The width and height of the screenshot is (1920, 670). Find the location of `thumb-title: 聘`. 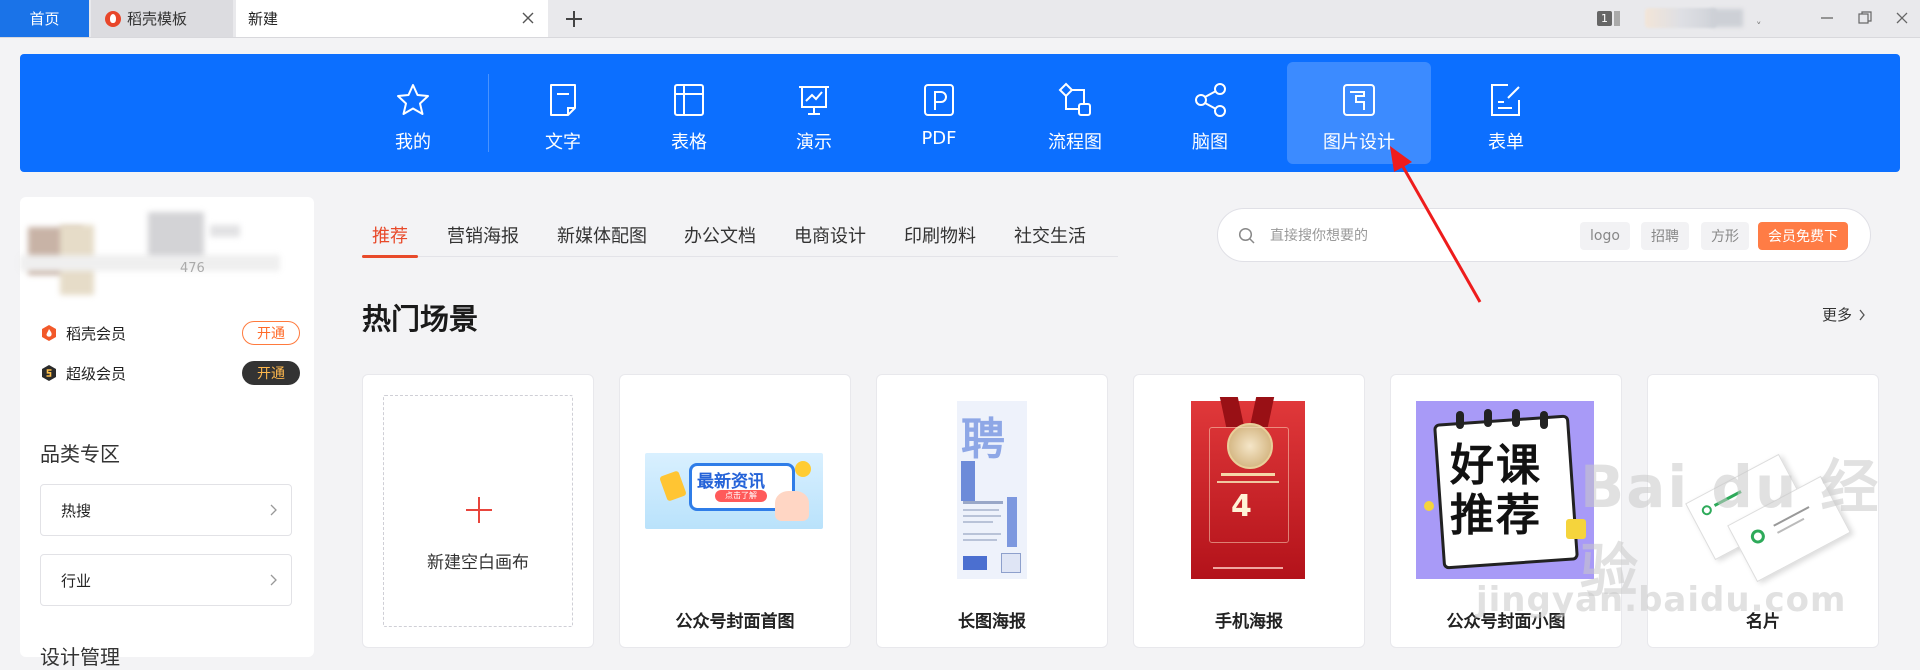

thumb-title: 聘 is located at coordinates (983, 439).